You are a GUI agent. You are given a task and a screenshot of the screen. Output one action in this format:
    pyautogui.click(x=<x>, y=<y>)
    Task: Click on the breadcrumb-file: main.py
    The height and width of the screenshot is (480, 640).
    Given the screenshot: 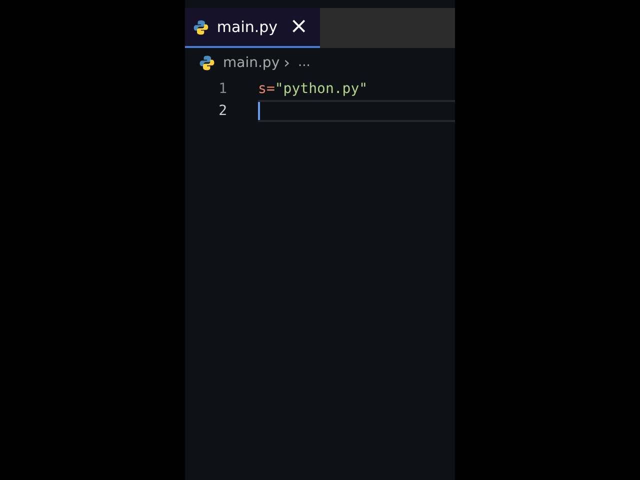 What is the action you would take?
    pyautogui.click(x=251, y=63)
    